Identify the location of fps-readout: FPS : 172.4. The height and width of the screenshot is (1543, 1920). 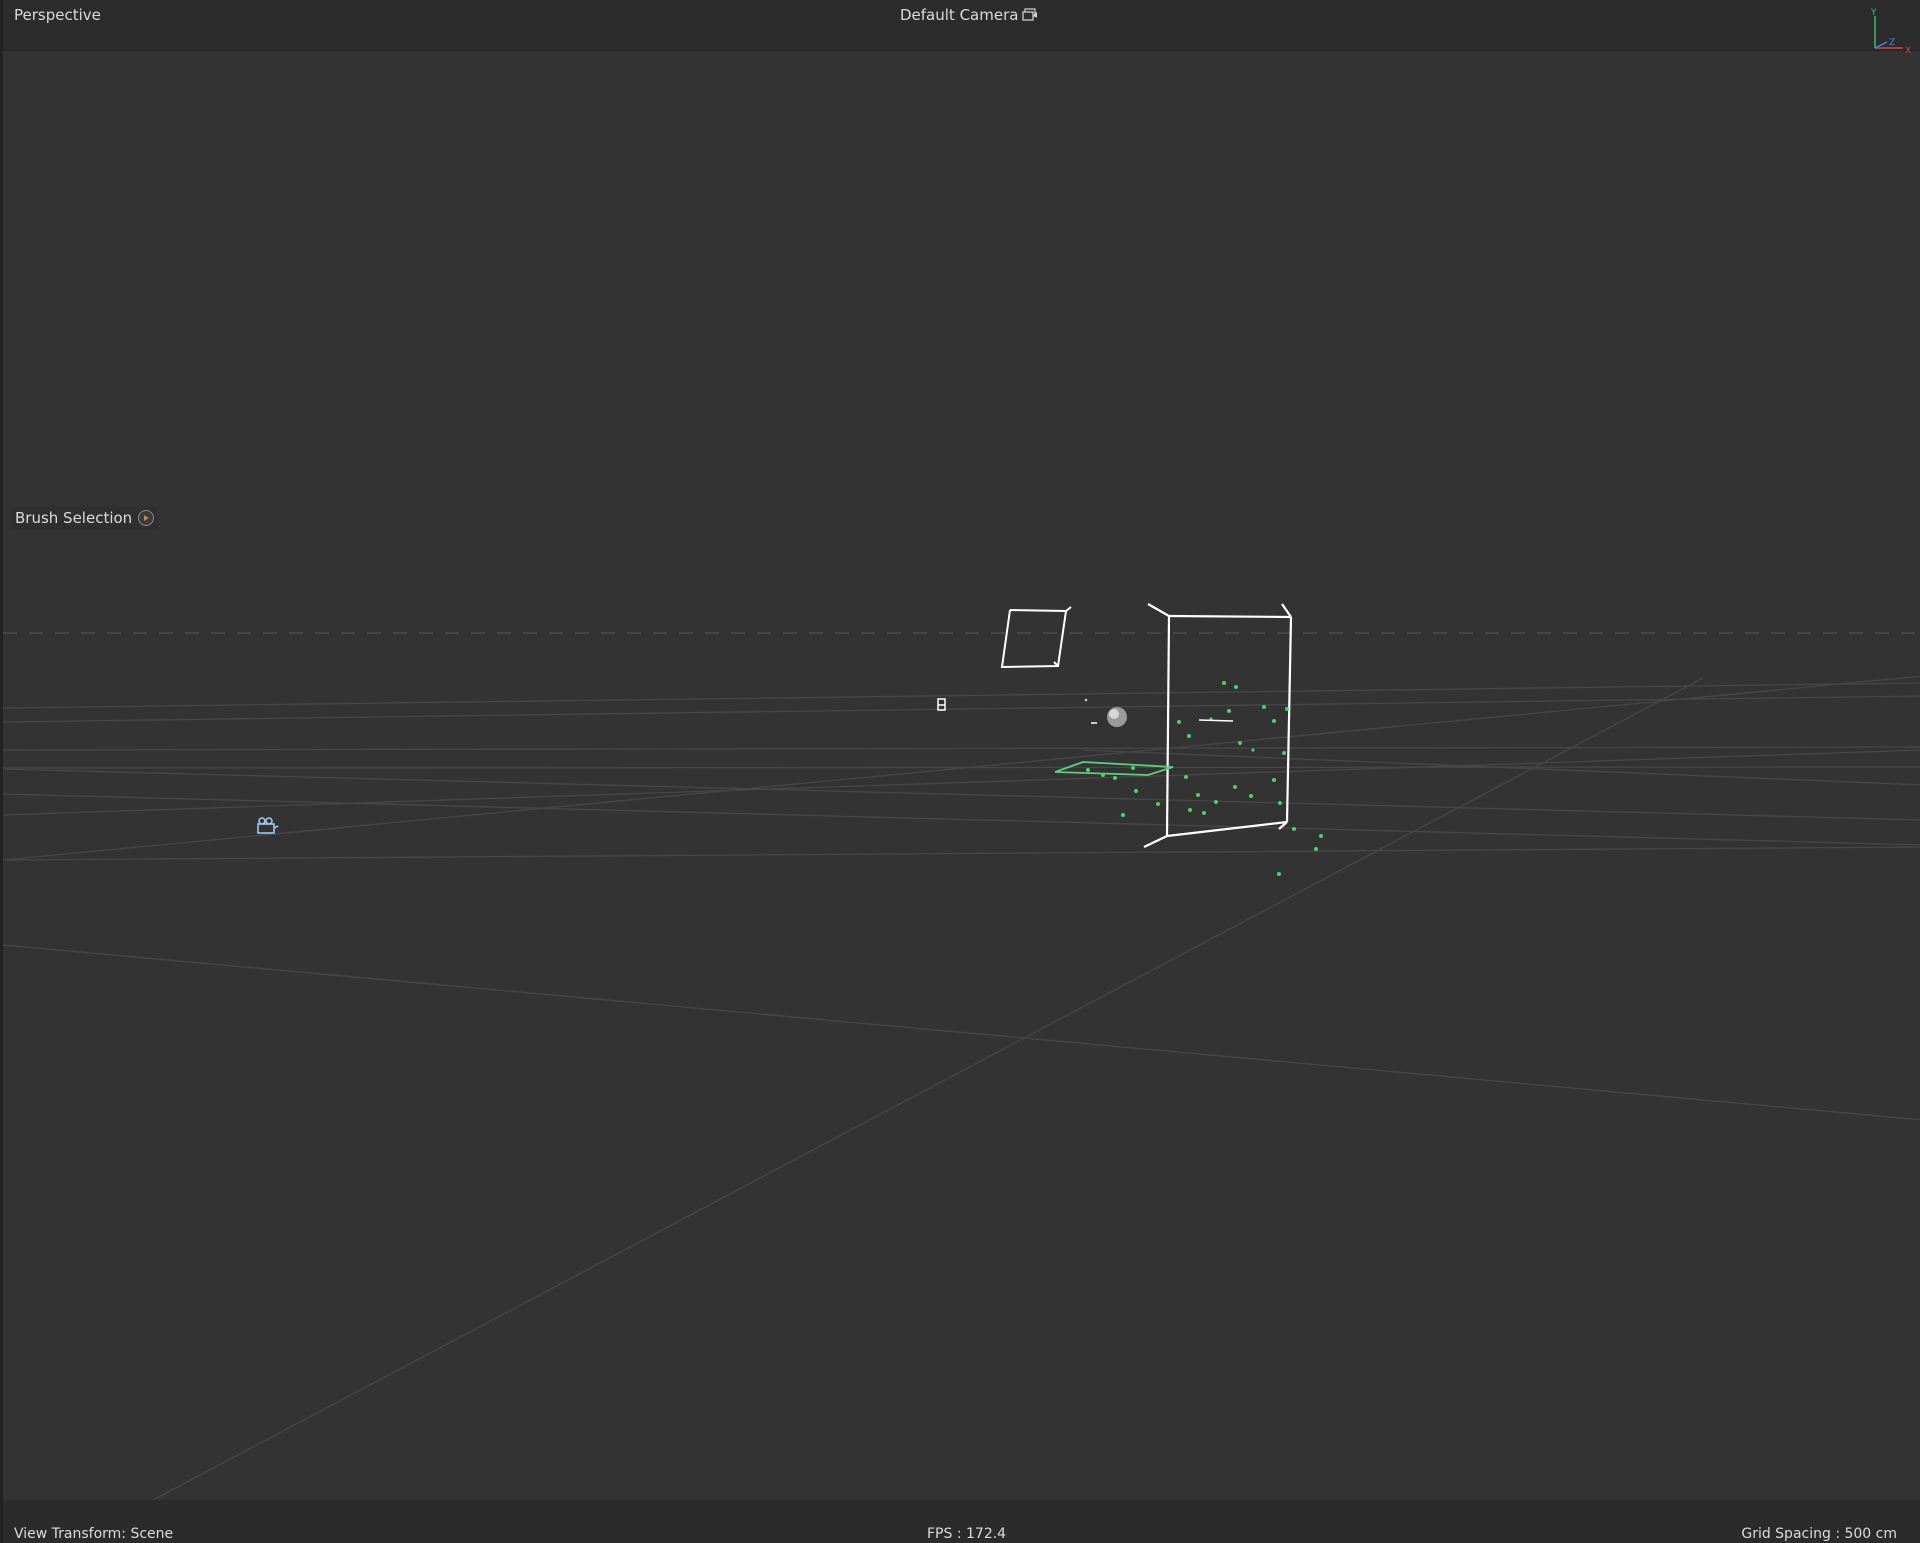
(967, 1534).